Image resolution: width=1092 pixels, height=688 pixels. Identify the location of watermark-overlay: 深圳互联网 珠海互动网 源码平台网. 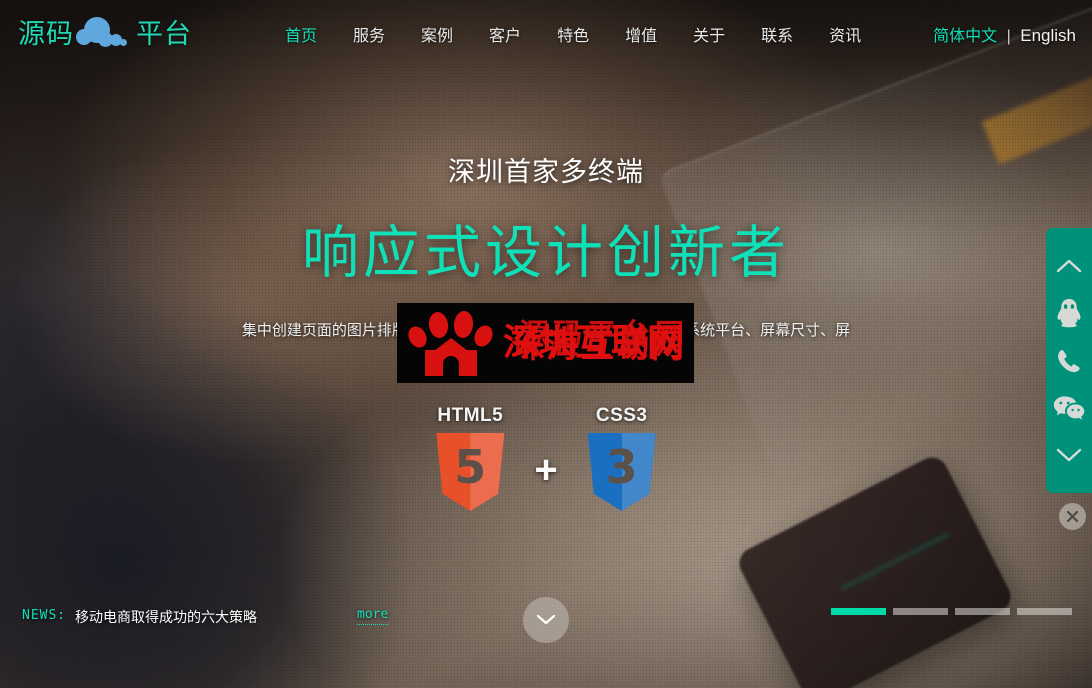
(545, 343).